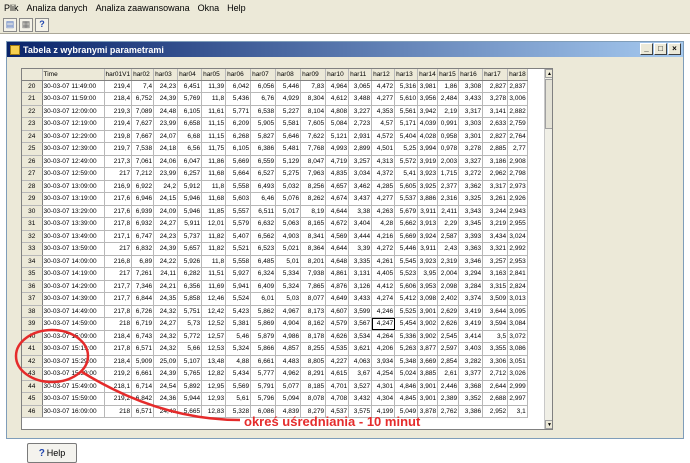 This screenshot has height=463, width=690. I want to click on value-cell: 5,941, so click(238, 286).